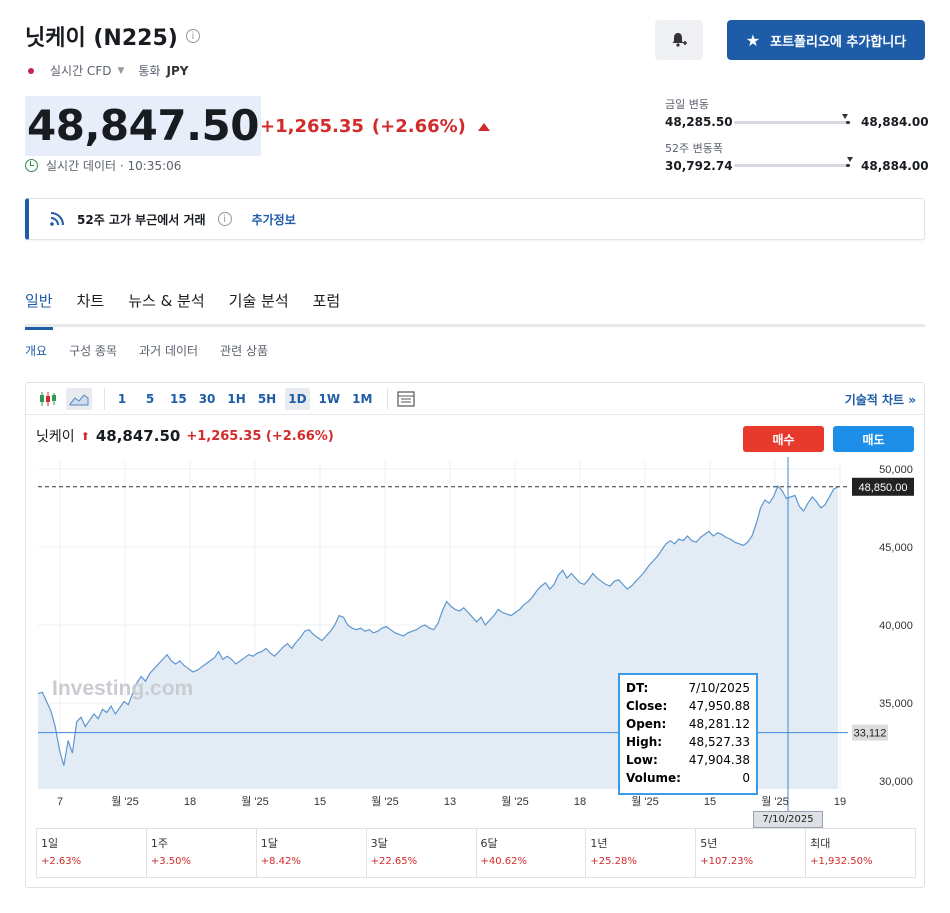 The width and height of the screenshot is (950, 913). What do you see at coordinates (613, 861) in the screenshot?
I see `performance-value: +25.28%` at bounding box center [613, 861].